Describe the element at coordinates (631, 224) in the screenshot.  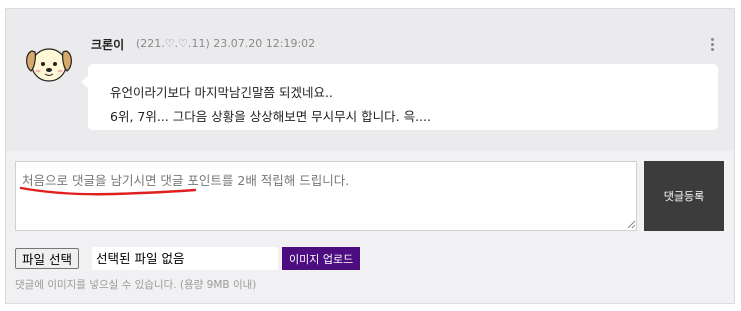
I see `resize-handle-icon` at that location.